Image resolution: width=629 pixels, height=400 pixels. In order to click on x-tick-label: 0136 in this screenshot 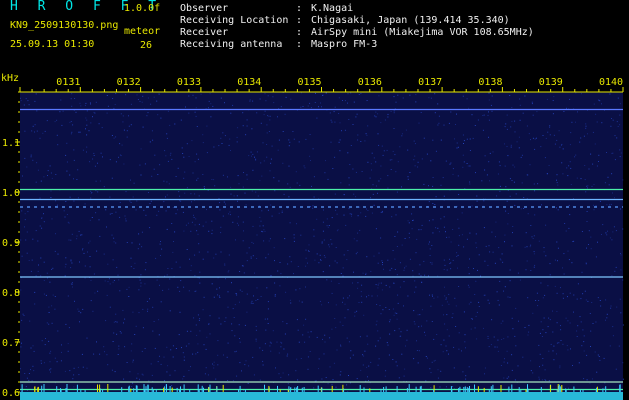, I will do `click(370, 82)`.